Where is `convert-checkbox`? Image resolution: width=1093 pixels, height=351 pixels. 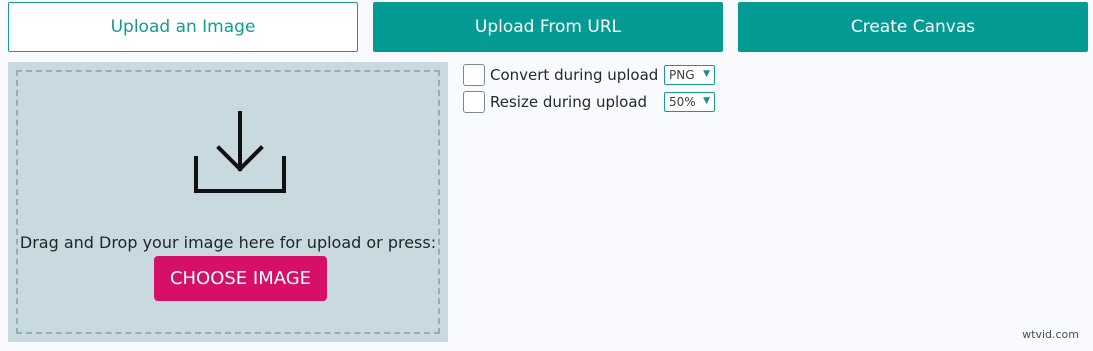
convert-checkbox is located at coordinates (474, 75).